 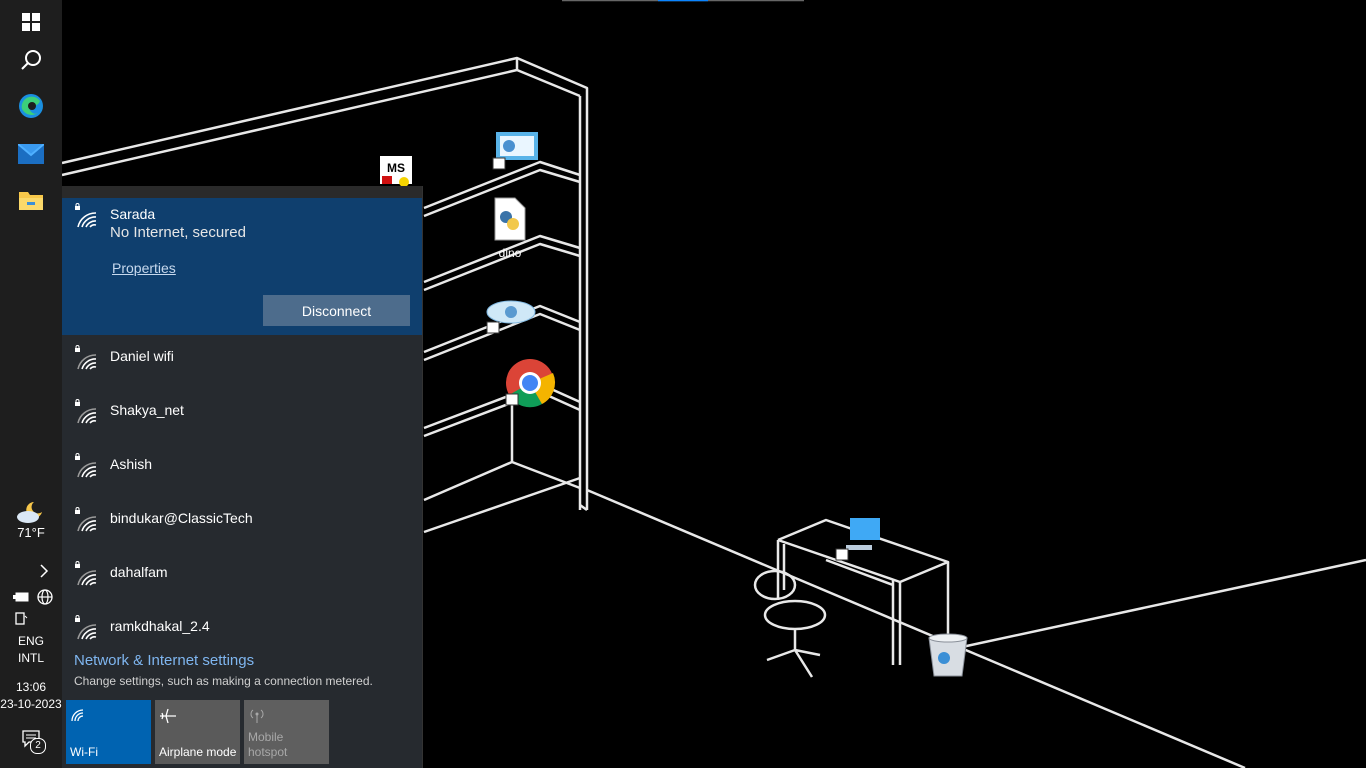 I want to click on search-icon, so click(x=31, y=60).